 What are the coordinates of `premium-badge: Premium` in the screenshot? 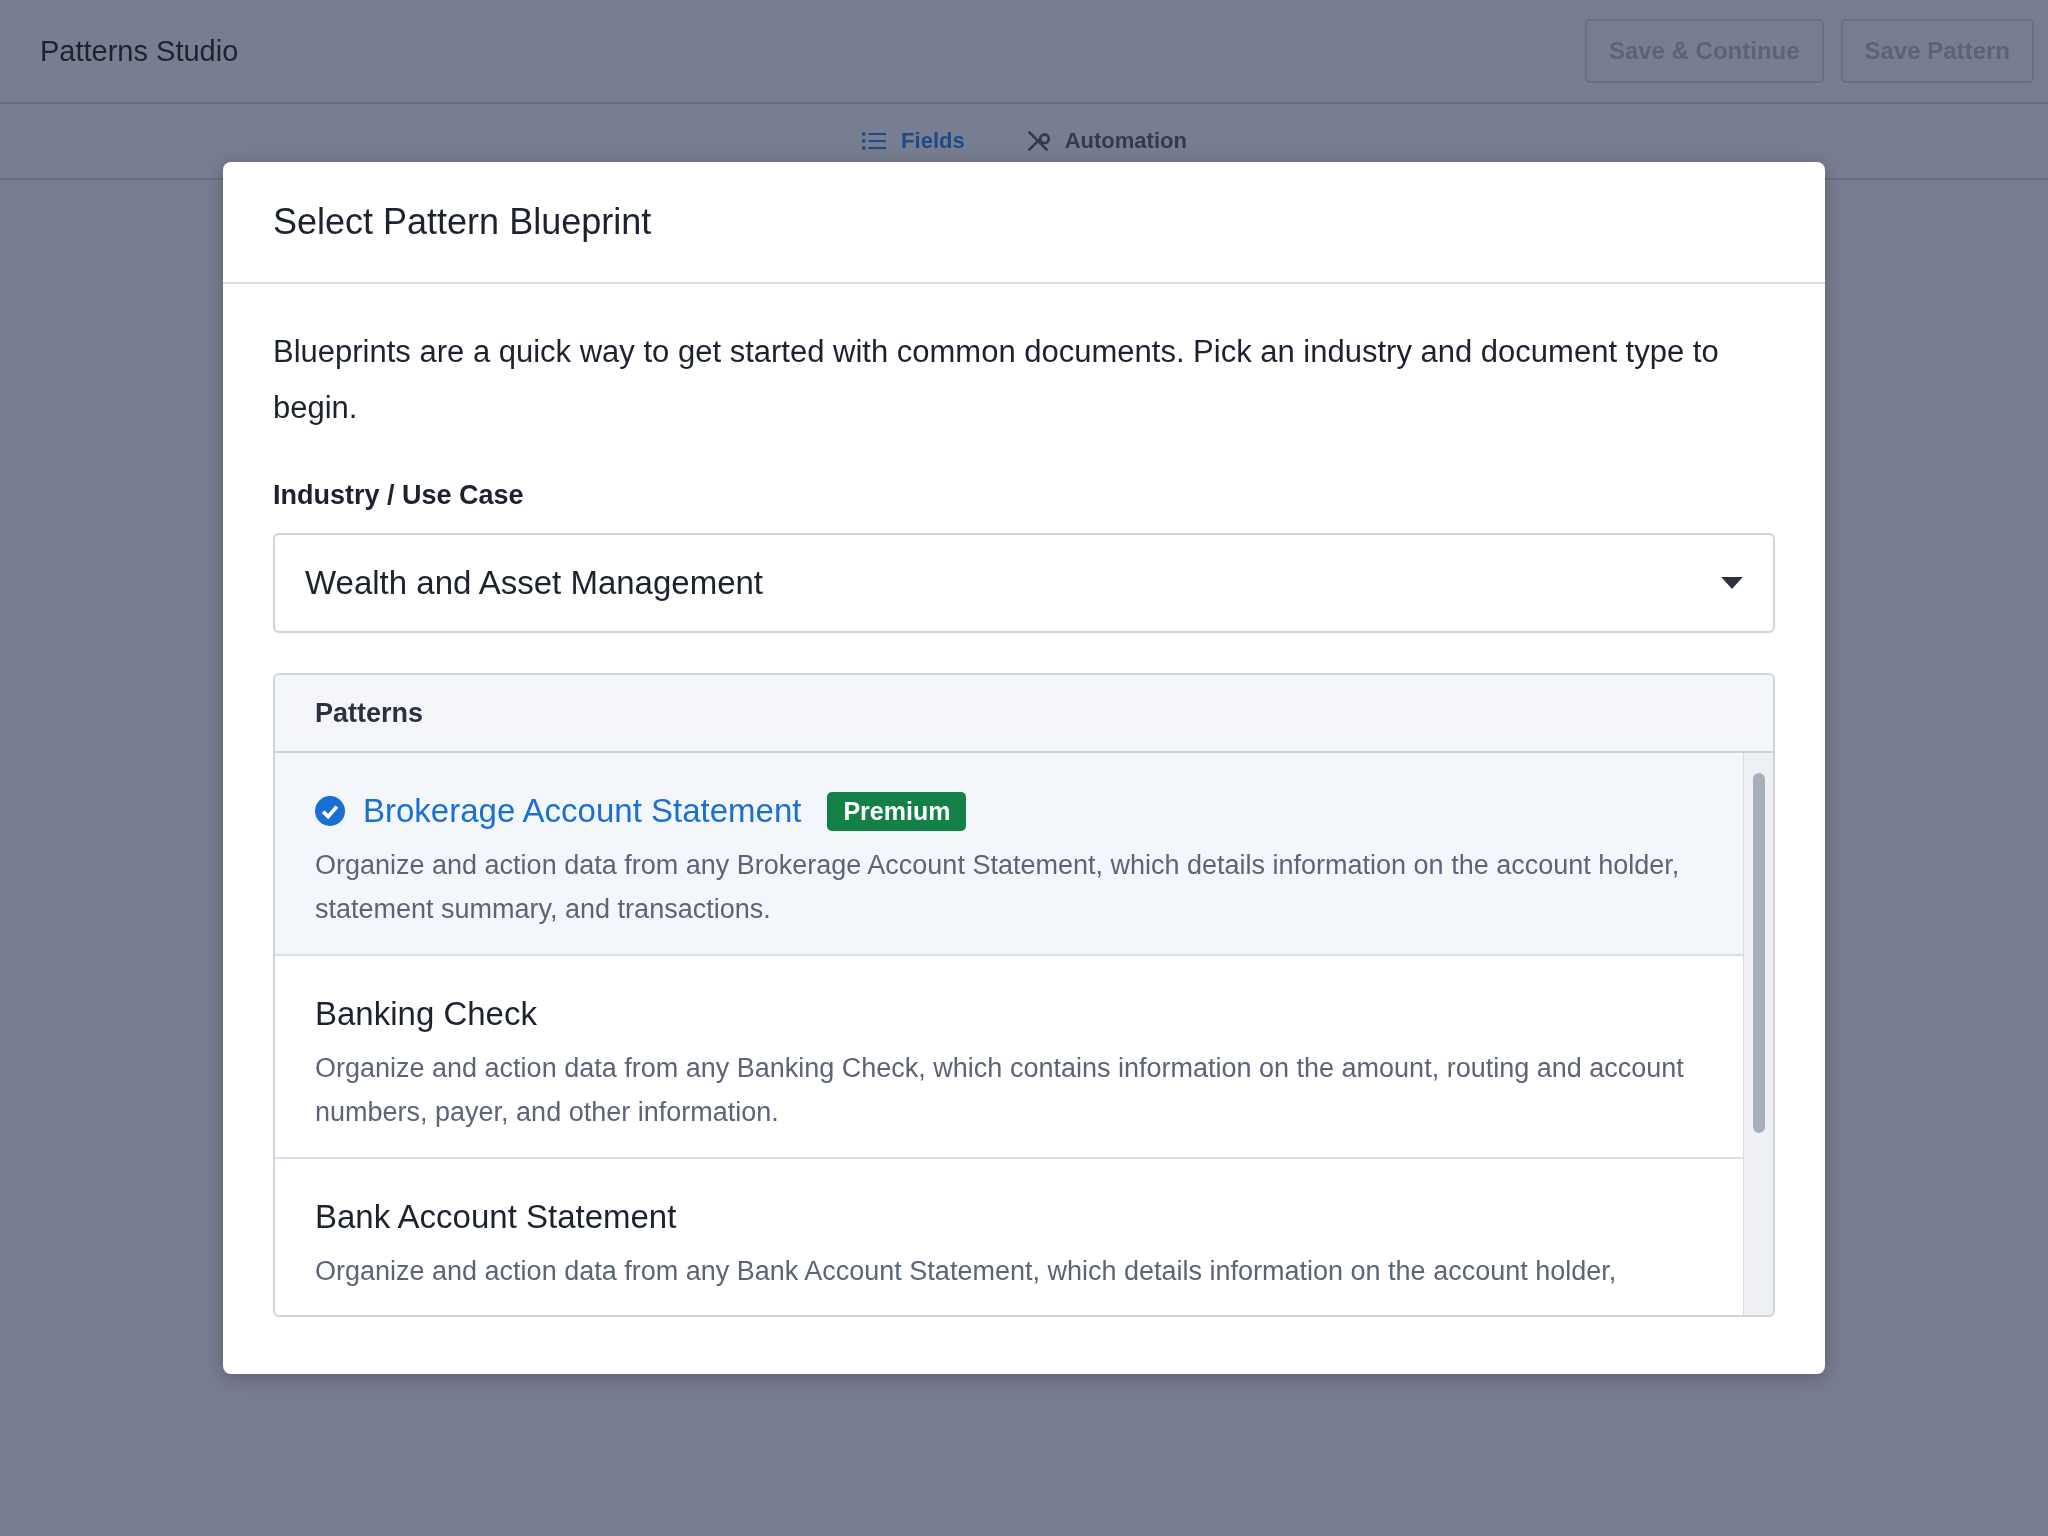 It's located at (897, 811).